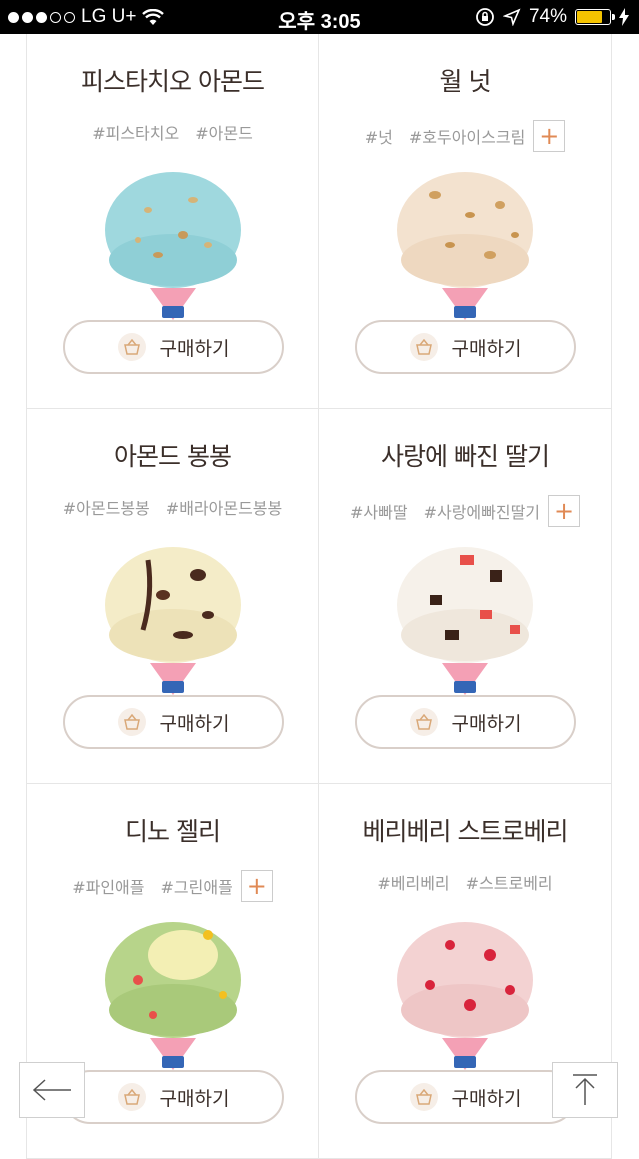 The height and width of the screenshot is (1159, 639). Describe the element at coordinates (624, 17) in the screenshot. I see `charging-icon` at that location.